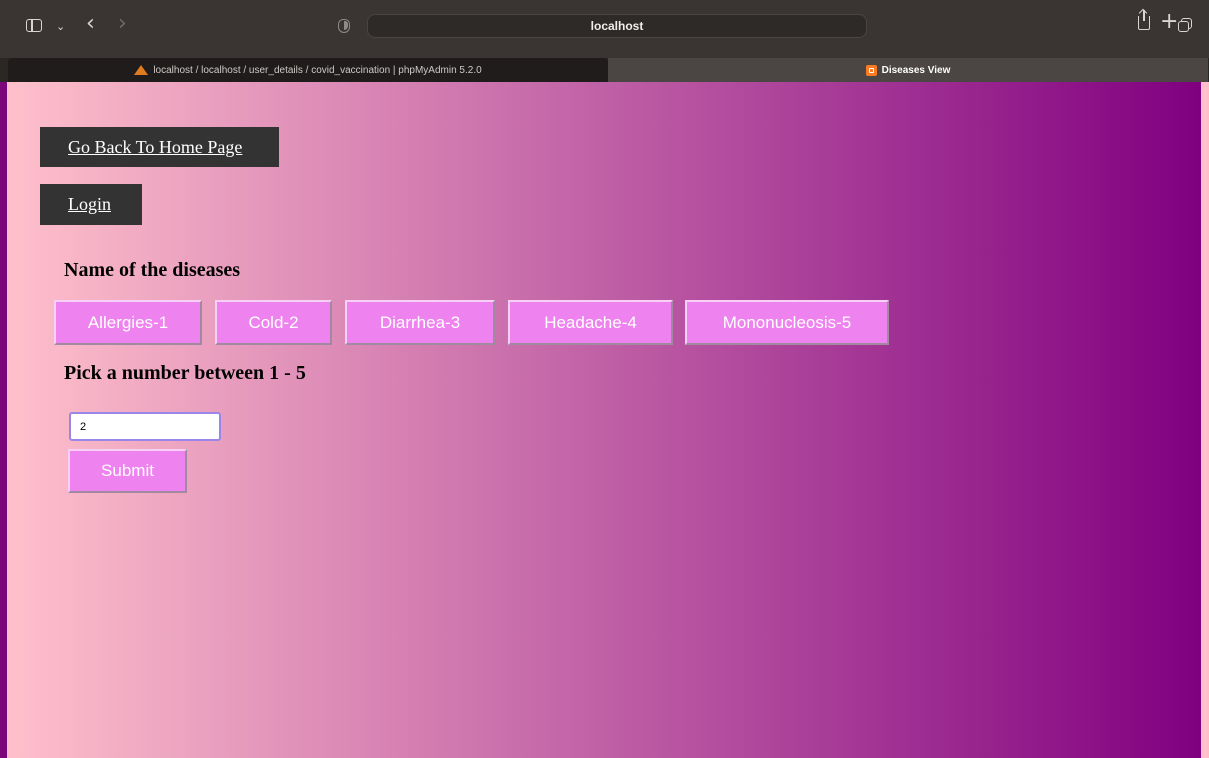  Describe the element at coordinates (617, 26) in the screenshot. I see `address-text: localhost` at that location.